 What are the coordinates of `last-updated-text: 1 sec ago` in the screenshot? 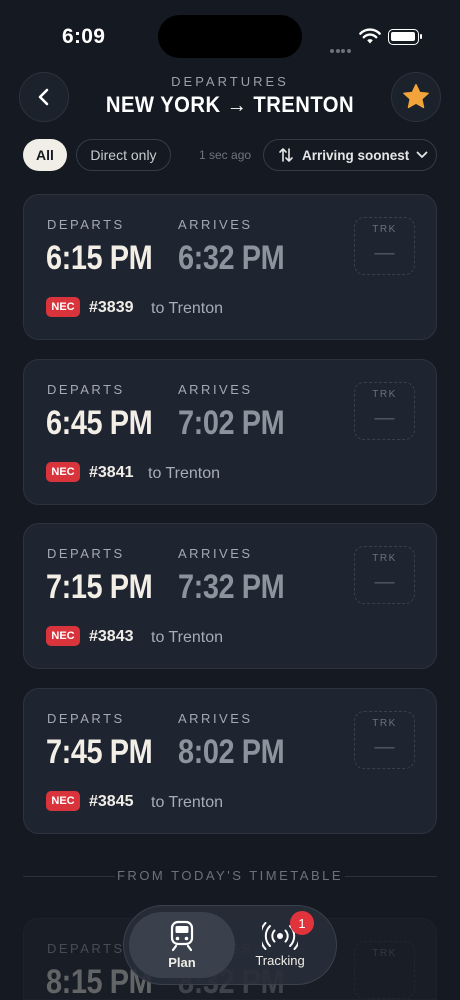 It's located at (225, 155).